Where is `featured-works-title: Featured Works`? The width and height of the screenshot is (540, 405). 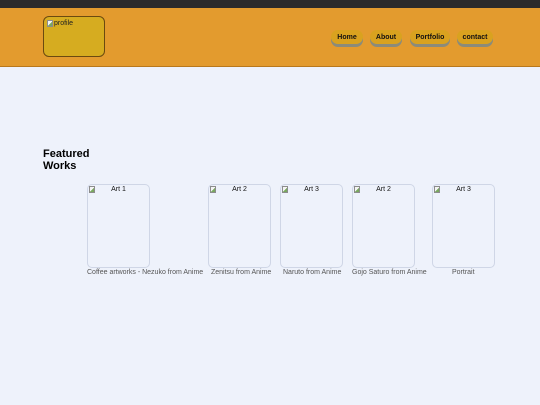
featured-works-title: Featured Works is located at coordinates (66, 160).